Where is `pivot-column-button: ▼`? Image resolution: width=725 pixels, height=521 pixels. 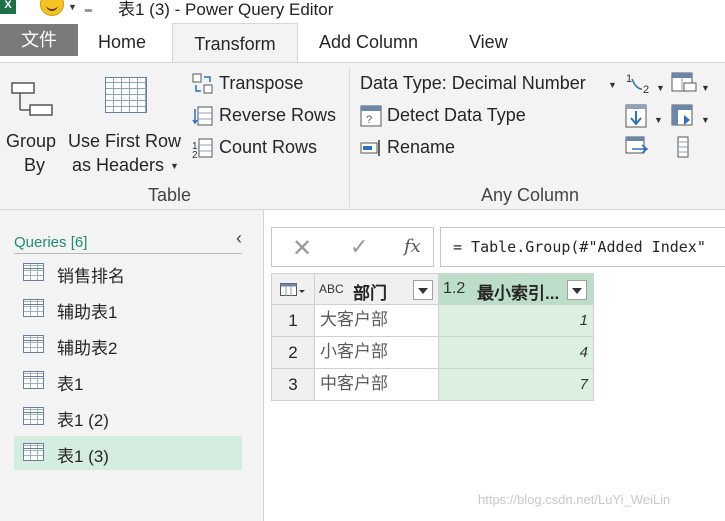 pivot-column-button: ▼ is located at coordinates (692, 116).